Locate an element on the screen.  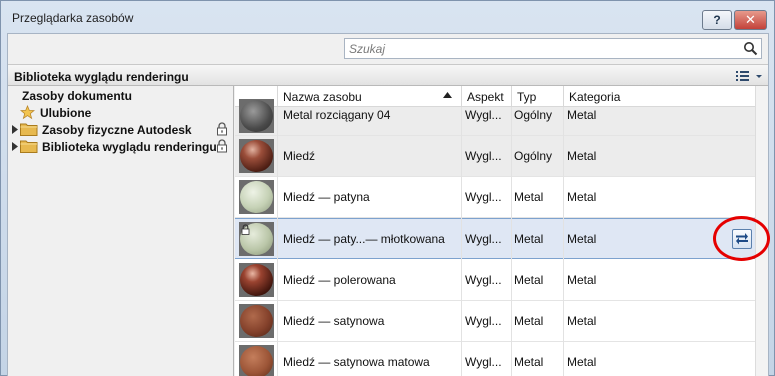
tree-item-autodesk-physical-assets: Zasoby fizyczne Autodesk is located at coordinates (122, 130).